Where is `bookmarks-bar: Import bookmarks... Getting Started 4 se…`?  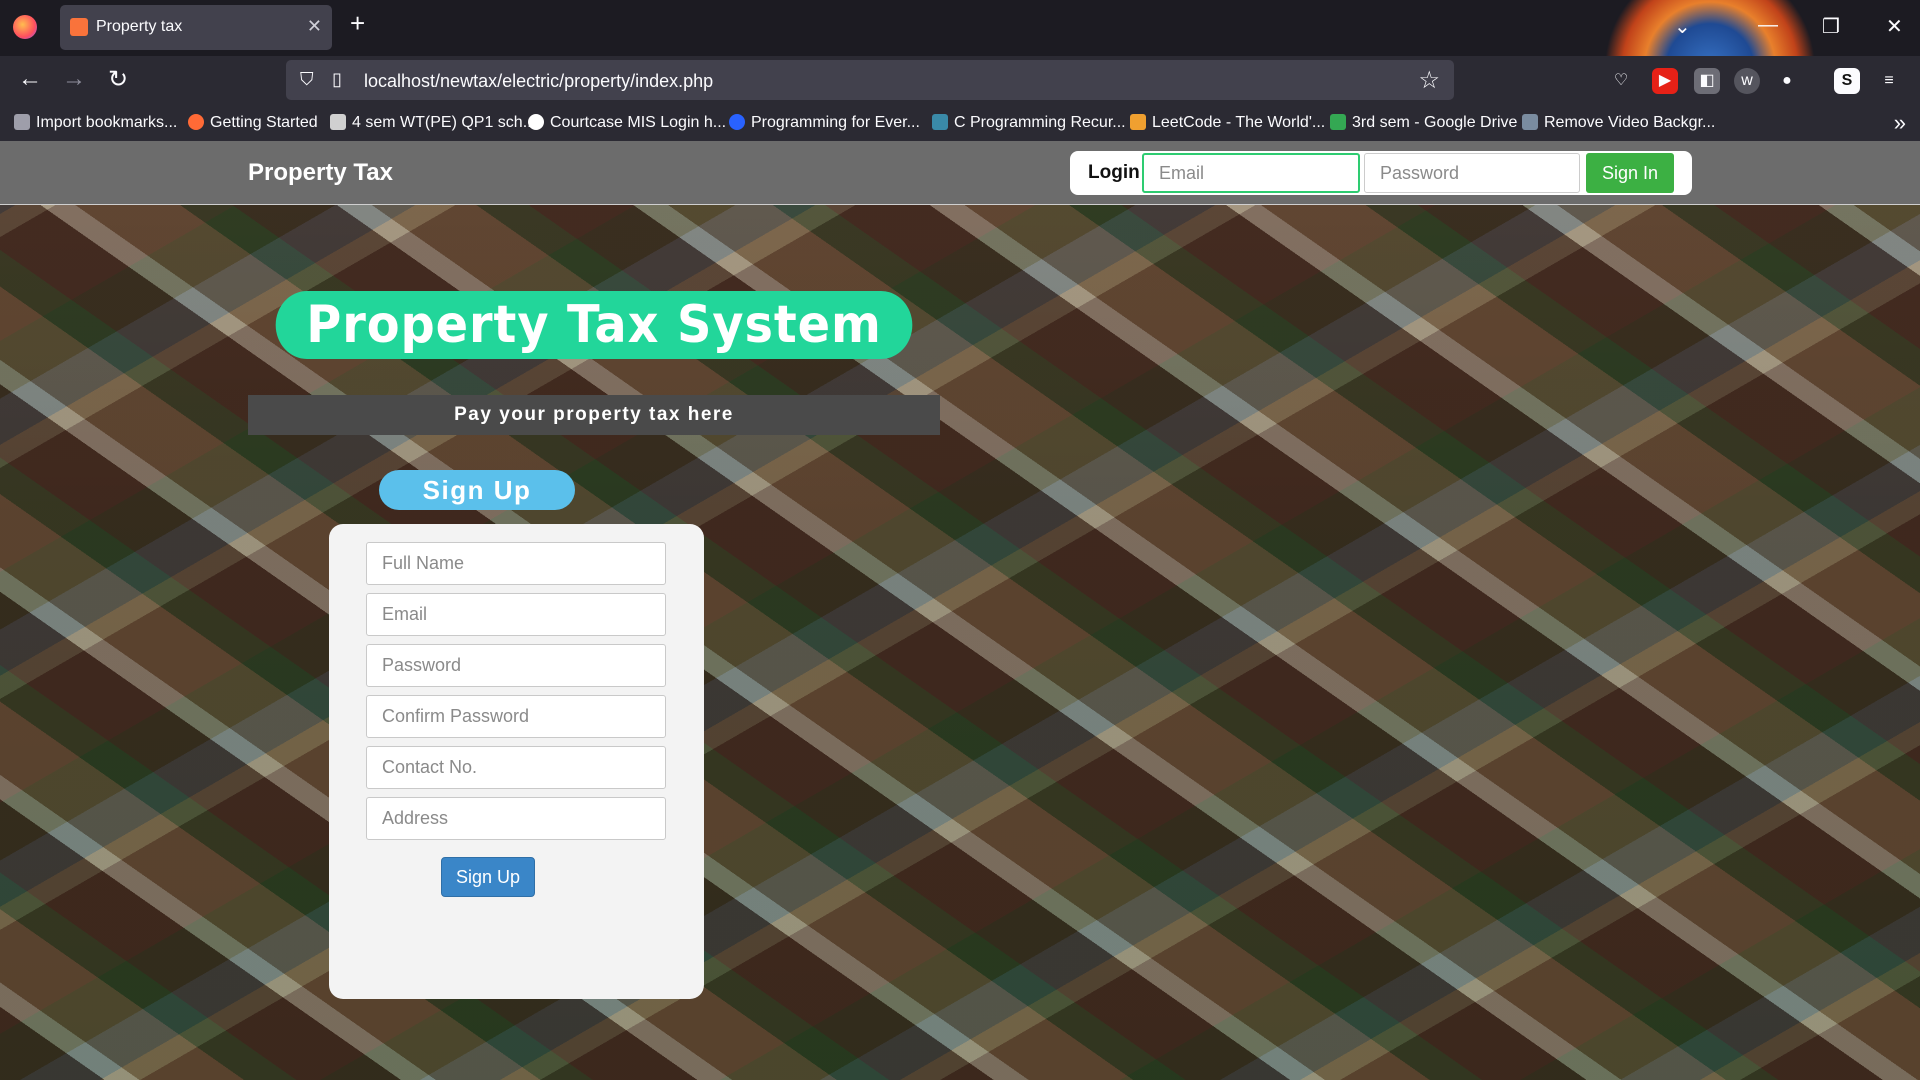
bookmarks-bar: Import bookmarks... Getting Started 4 se… is located at coordinates (960, 123).